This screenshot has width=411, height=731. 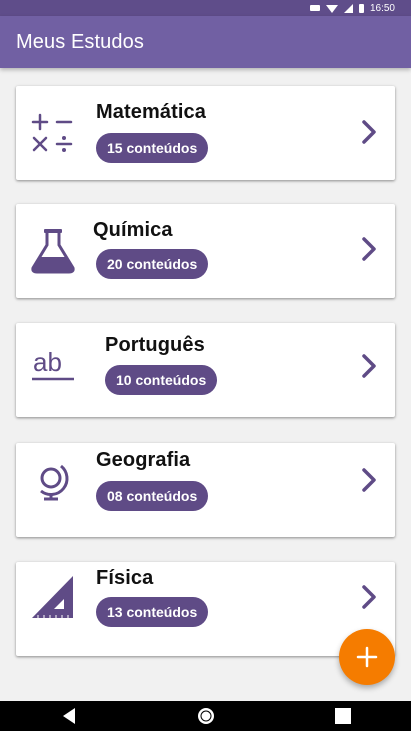 I want to click on subject-title: Matemática, so click(x=151, y=112).